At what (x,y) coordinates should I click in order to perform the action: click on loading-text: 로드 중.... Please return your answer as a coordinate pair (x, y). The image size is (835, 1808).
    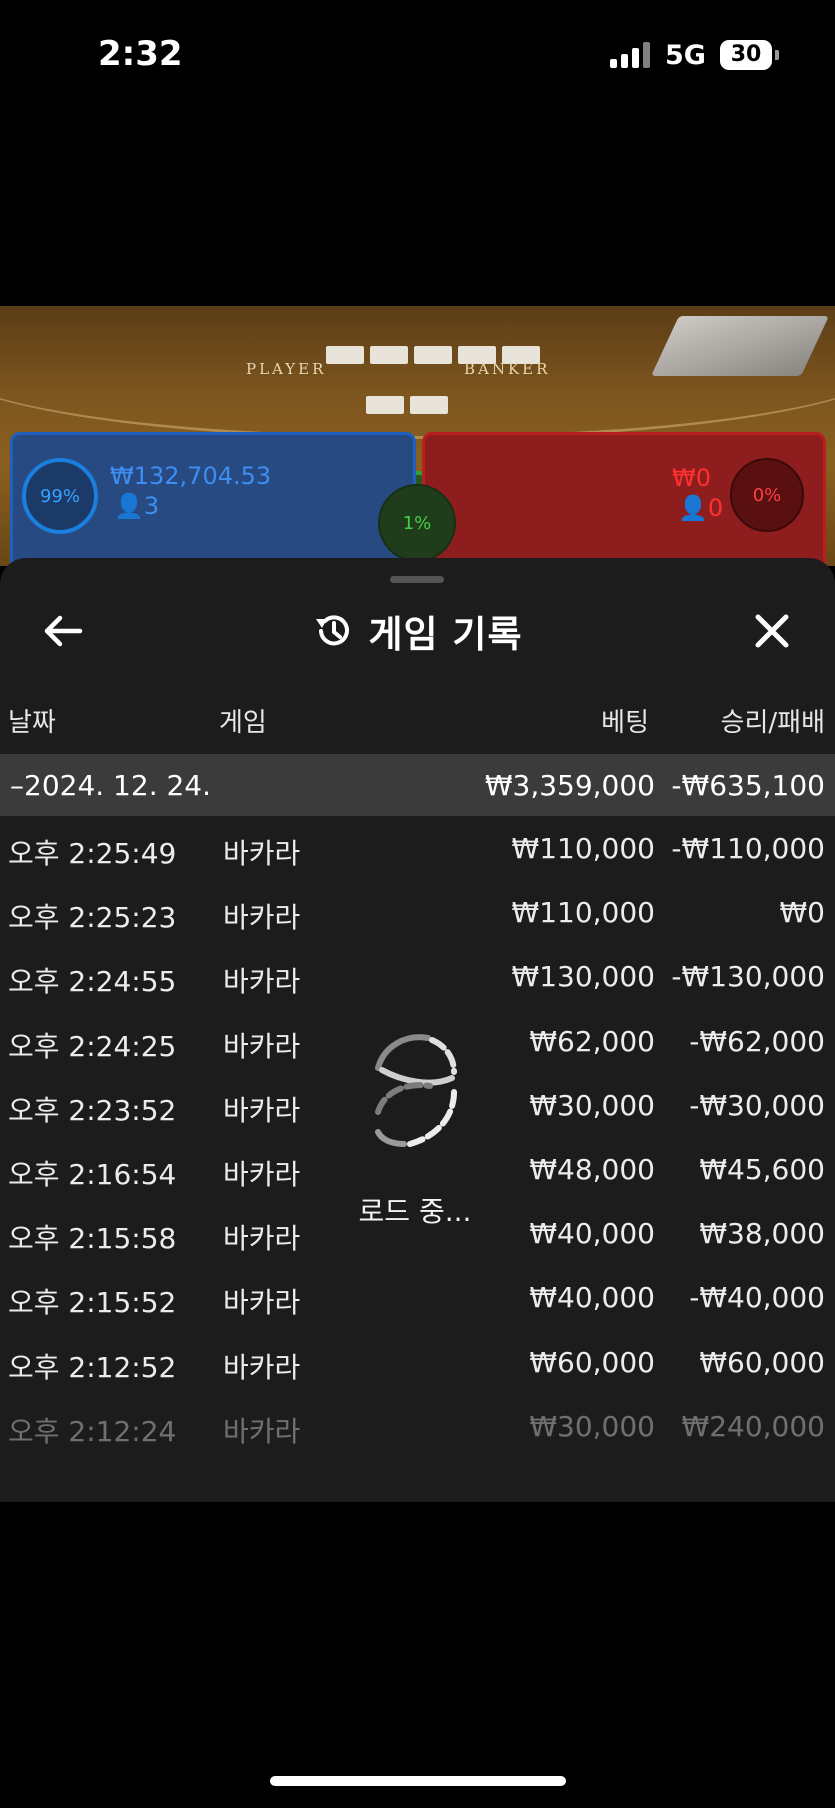
    Looking at the image, I should click on (415, 1211).